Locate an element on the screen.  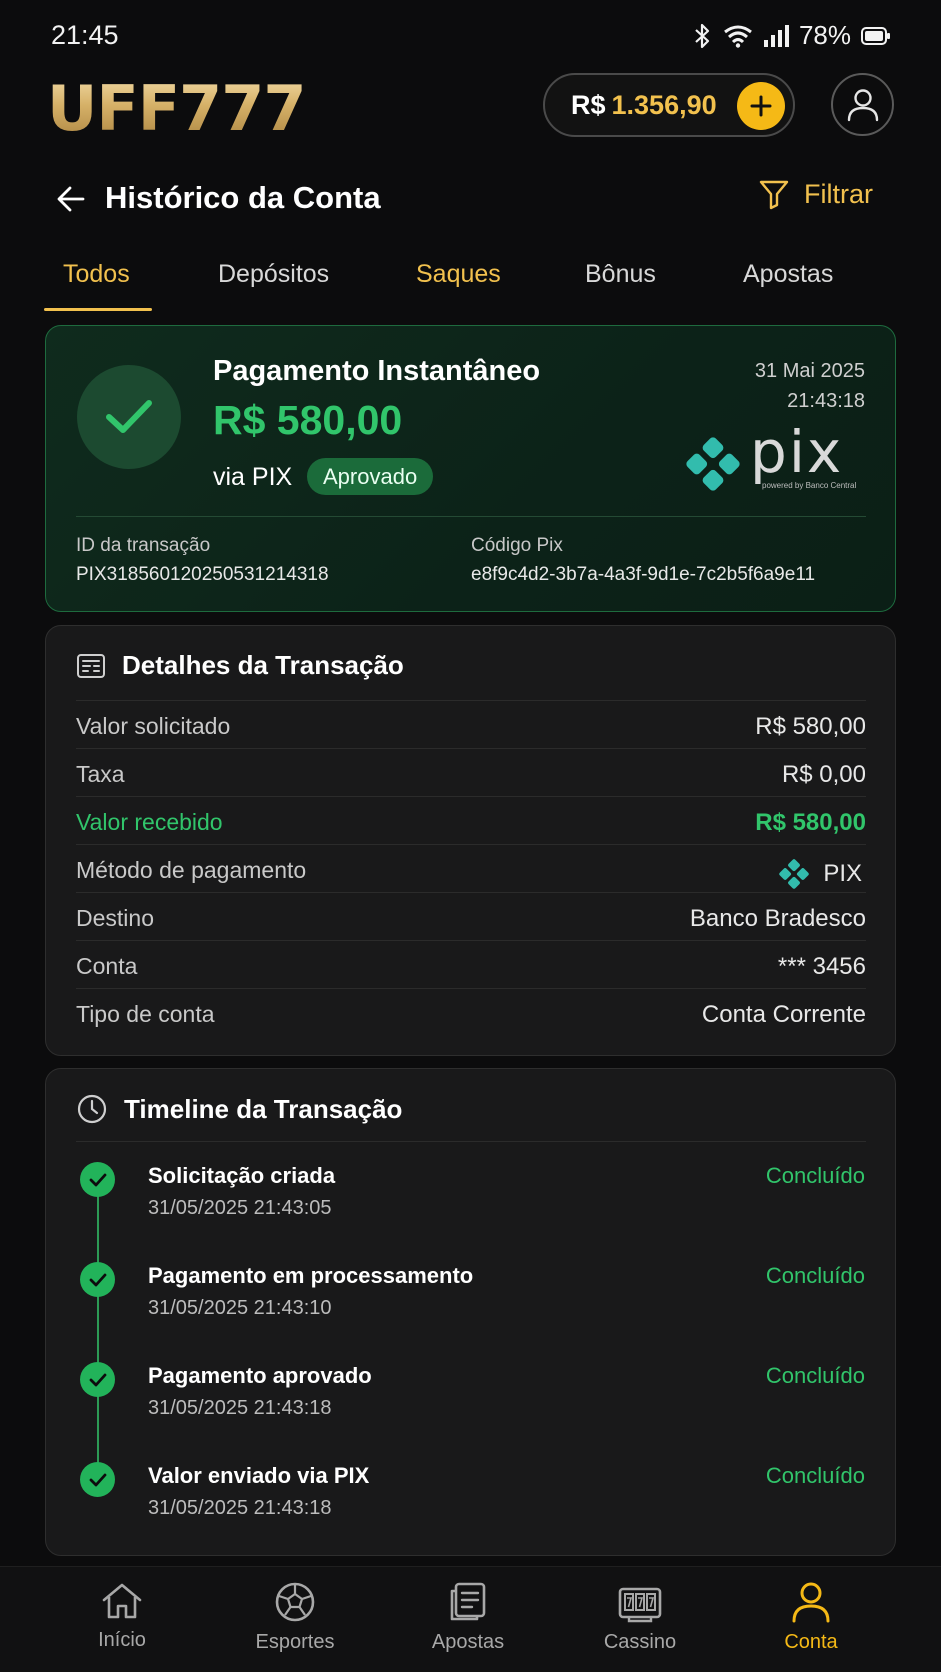
tab-saques: Saques is located at coordinates (458, 274).